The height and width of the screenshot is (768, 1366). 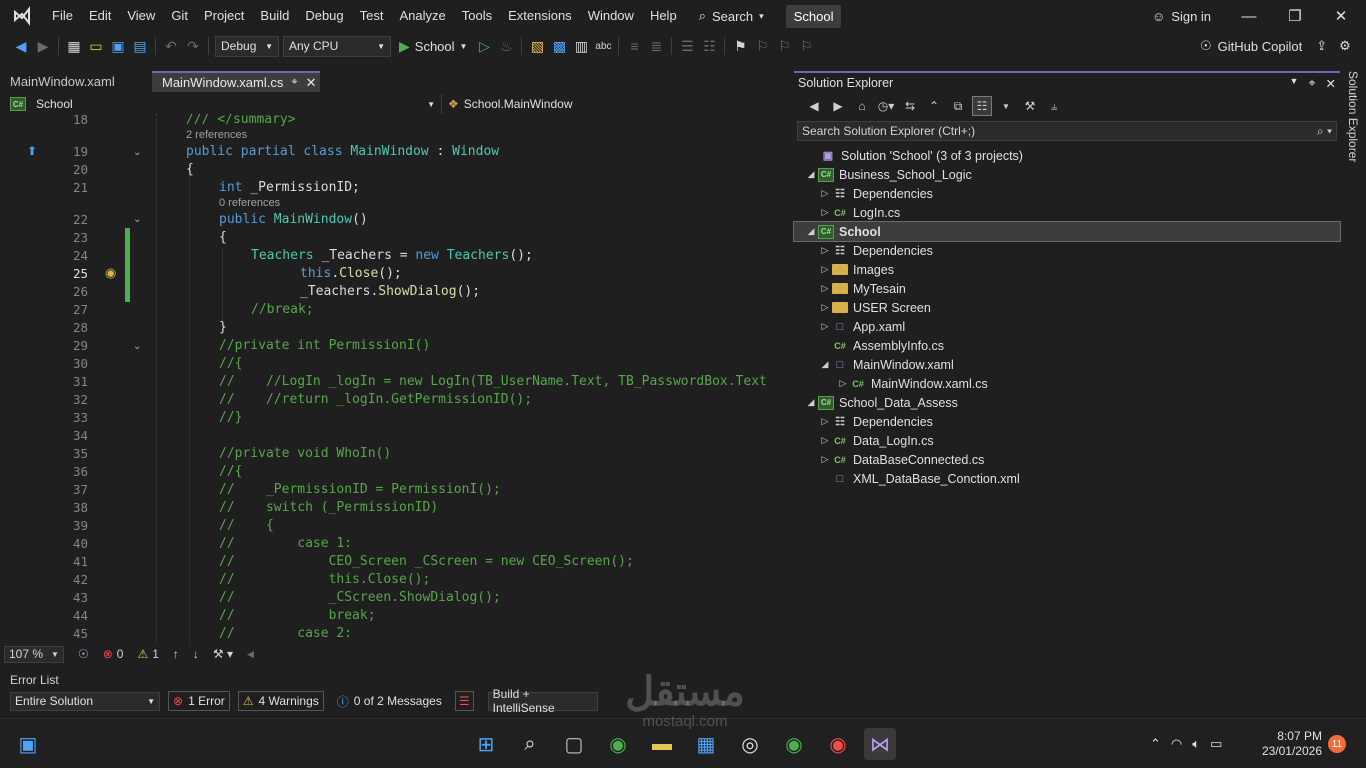 What do you see at coordinates (838, 106) in the screenshot?
I see `forward-icon: ▶` at bounding box center [838, 106].